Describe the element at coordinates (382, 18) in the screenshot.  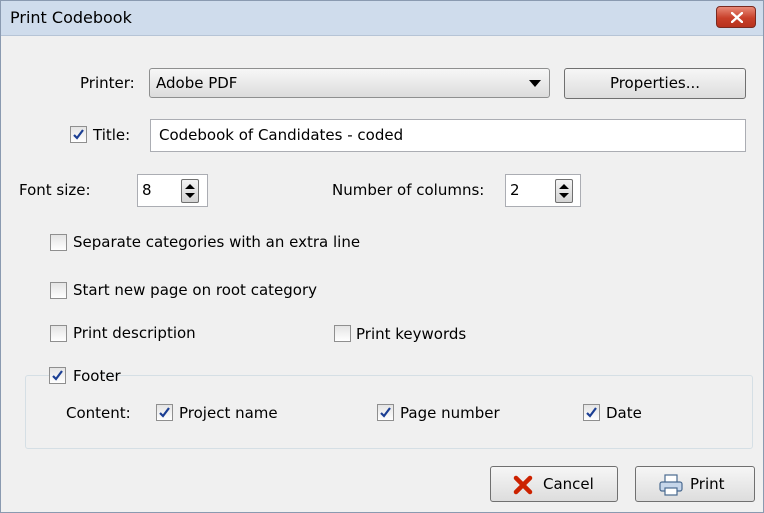
I see `title-bar: Print Codebook` at that location.